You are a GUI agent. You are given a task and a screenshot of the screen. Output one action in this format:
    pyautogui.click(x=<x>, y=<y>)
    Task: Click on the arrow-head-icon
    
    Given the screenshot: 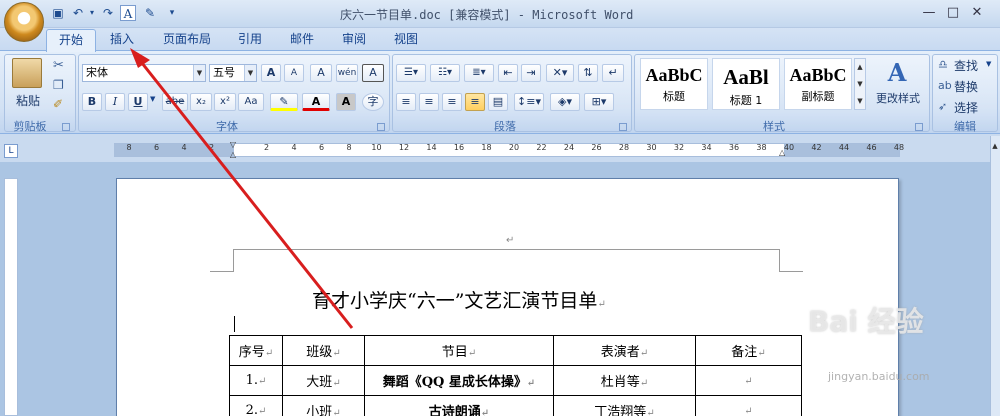 What is the action you would take?
    pyautogui.click(x=140, y=58)
    